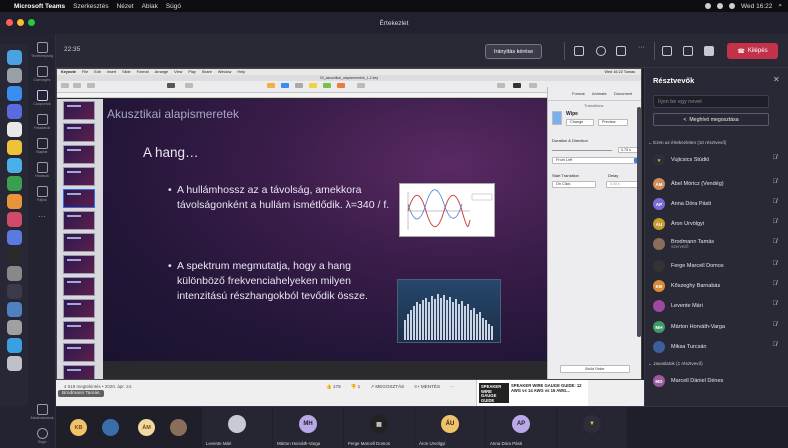 The width and height of the screenshot is (788, 448). Describe the element at coordinates (533, 85) in the screenshot. I see `document-icon` at that location.